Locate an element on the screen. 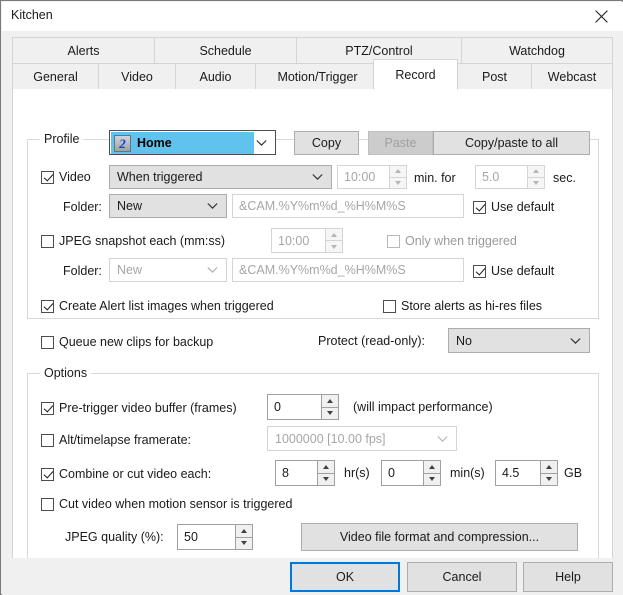  profile-combo: 2 Home is located at coordinates (192, 142).